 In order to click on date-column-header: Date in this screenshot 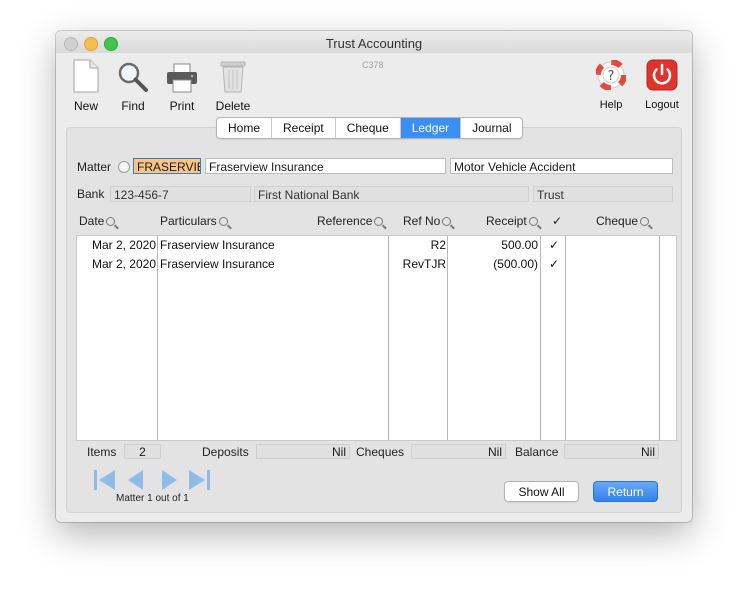, I will do `click(97, 221)`.